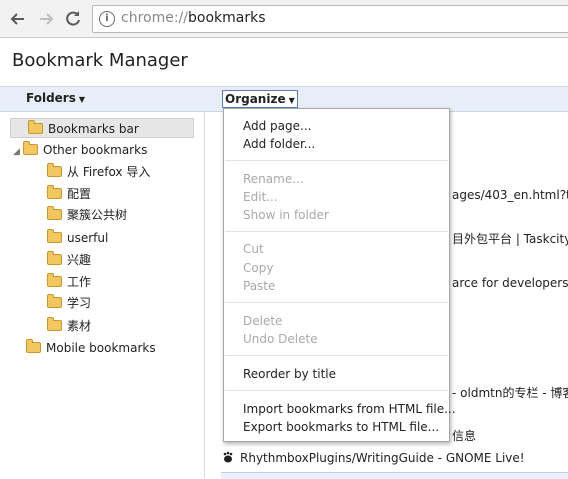 This screenshot has height=479, width=568. What do you see at coordinates (107, 19) in the screenshot?
I see `info-icon: i` at bounding box center [107, 19].